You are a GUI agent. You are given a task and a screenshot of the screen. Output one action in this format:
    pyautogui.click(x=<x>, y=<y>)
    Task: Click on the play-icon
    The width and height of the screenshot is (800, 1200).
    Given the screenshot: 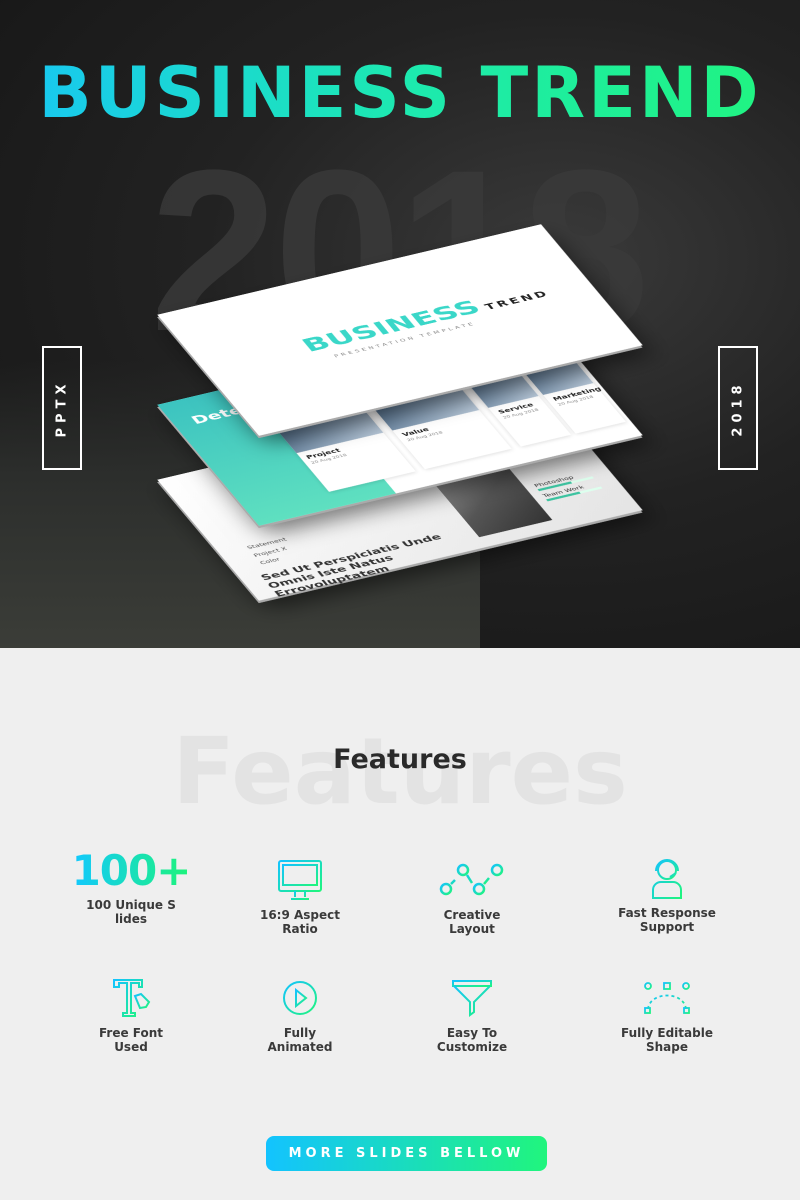 What is the action you would take?
    pyautogui.click(x=300, y=998)
    